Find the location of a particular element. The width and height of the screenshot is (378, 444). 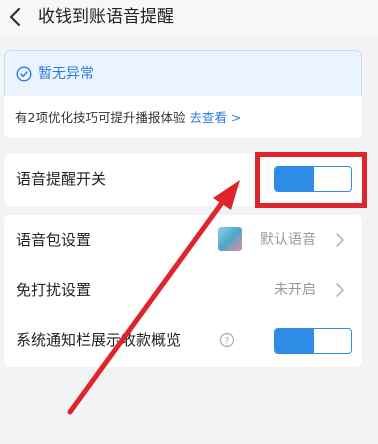

voice-pack-thumbnail is located at coordinates (230, 239).